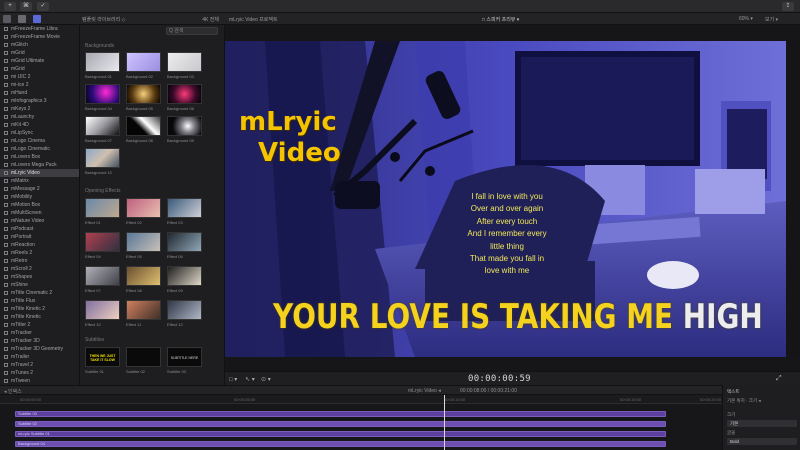  I want to click on opening-tile: Effect 11, so click(143, 313).